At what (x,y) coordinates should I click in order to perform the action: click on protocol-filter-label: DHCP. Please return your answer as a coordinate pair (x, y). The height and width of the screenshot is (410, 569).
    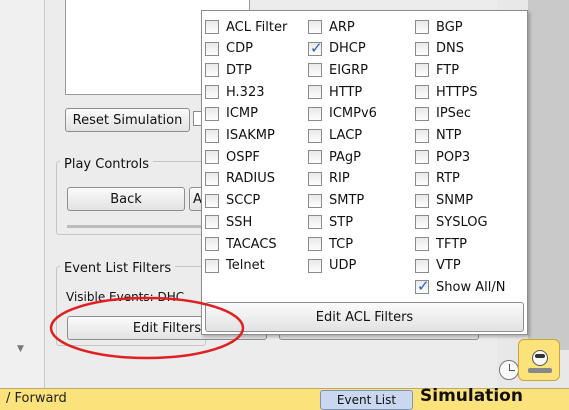
    Looking at the image, I should click on (347, 49).